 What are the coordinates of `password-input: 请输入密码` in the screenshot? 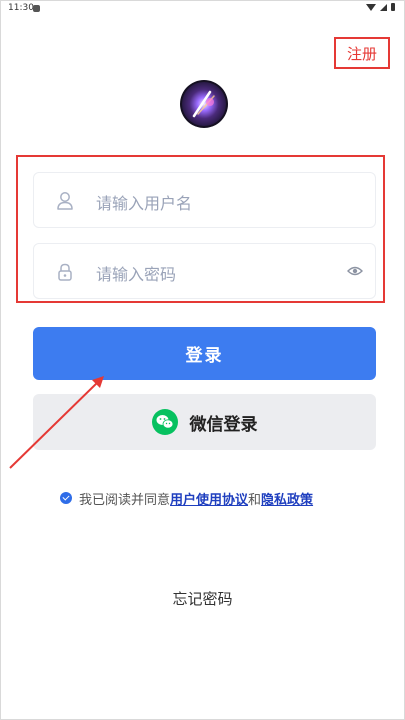 It's located at (204, 271).